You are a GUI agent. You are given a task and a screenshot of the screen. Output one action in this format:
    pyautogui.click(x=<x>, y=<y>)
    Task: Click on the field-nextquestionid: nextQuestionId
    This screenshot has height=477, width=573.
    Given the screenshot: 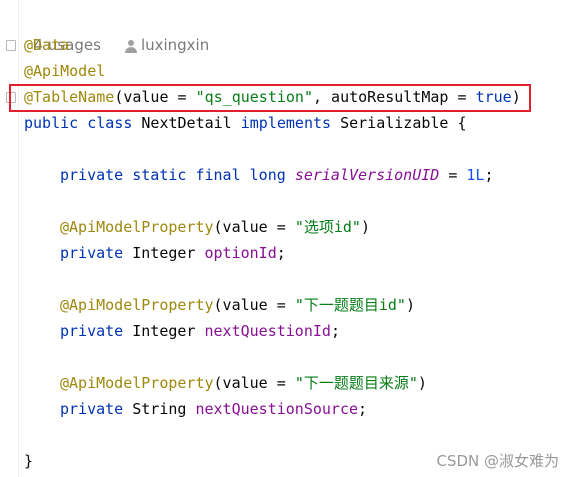 What is the action you would take?
    pyautogui.click(x=267, y=331)
    